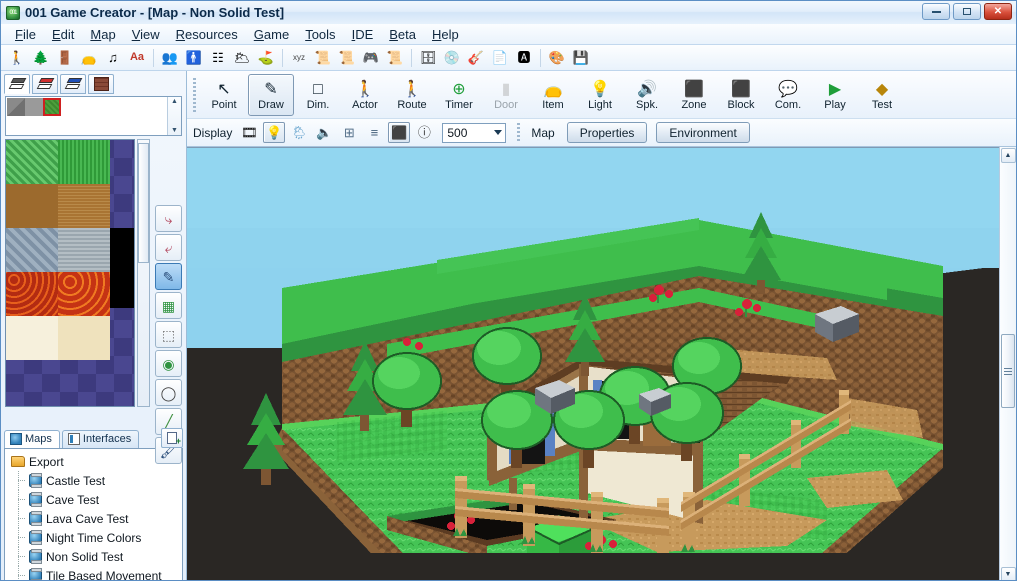 The height and width of the screenshot is (581, 1017). What do you see at coordinates (168, 334) in the screenshot?
I see `select-tool-button: ⬚` at bounding box center [168, 334].